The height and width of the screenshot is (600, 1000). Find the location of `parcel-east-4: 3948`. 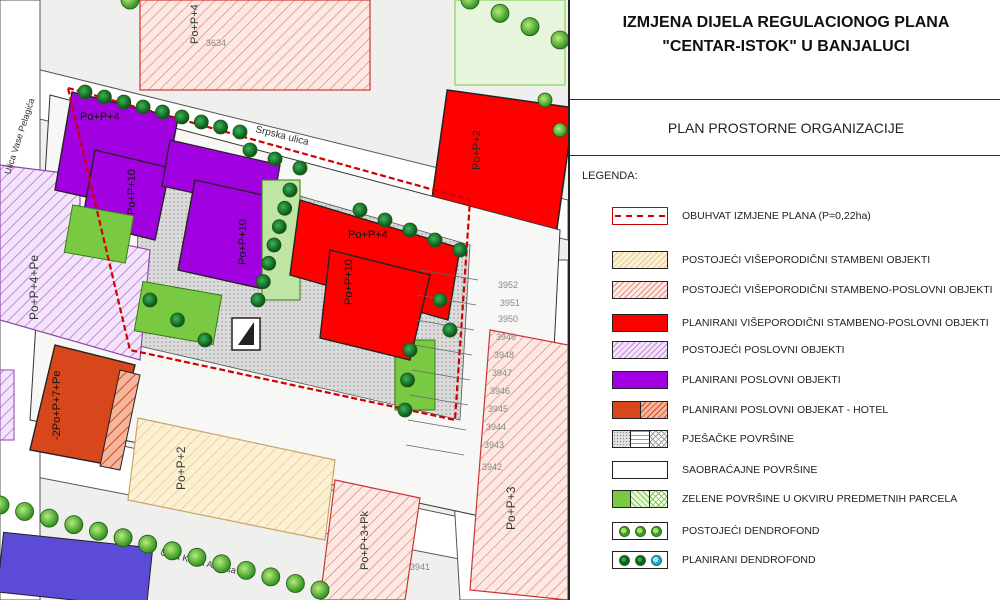

parcel-east-4: 3948 is located at coordinates (504, 355).